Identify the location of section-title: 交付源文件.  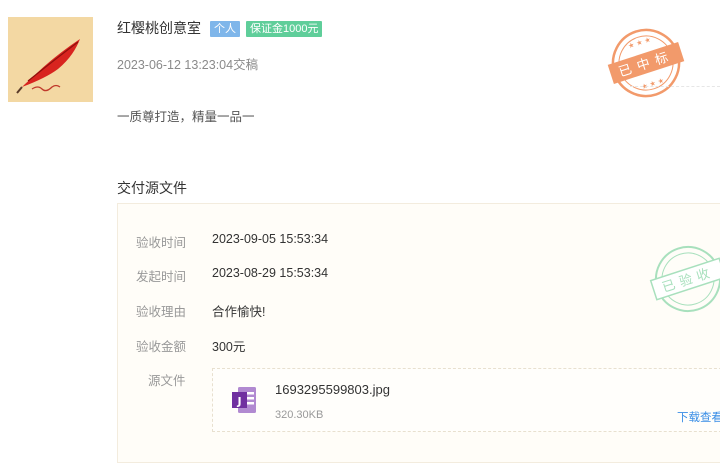
(152, 188).